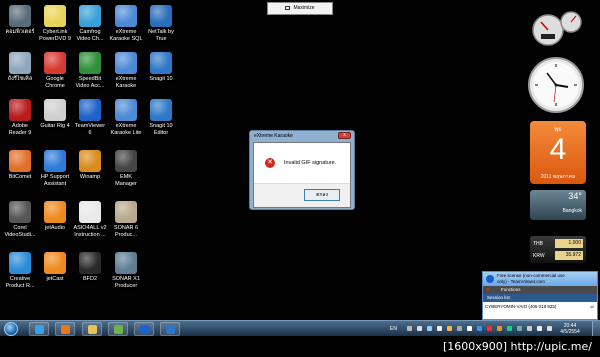 The height and width of the screenshot is (357, 600). Describe the element at coordinates (300, 346) in the screenshot. I see `image-caption: [1600x900] http://upic.me/` at that location.